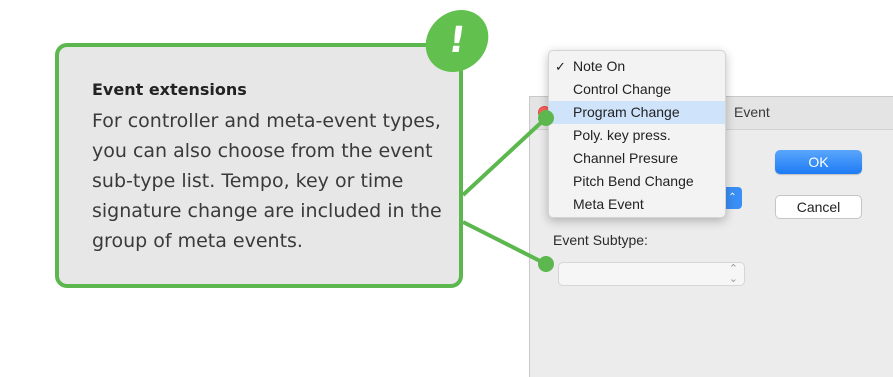  What do you see at coordinates (633, 181) in the screenshot?
I see `menu-item-label: Pitch Bend Change` at bounding box center [633, 181].